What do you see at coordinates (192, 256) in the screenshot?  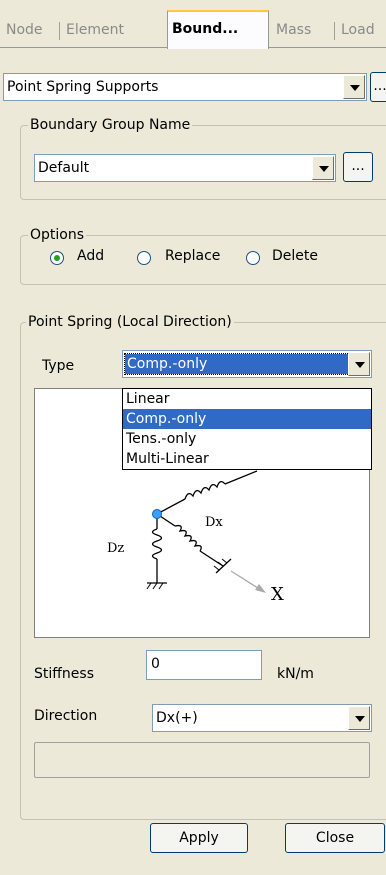 I see `replace-radio-label: Replace` at bounding box center [192, 256].